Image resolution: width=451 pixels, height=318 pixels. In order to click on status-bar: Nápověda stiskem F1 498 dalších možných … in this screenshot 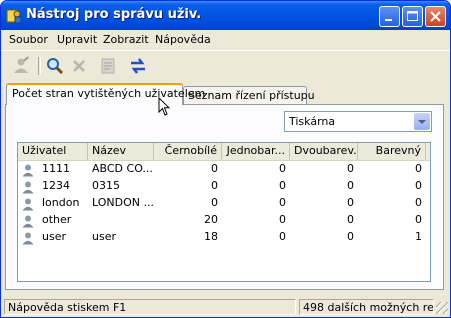, I will do `click(225, 306)`.